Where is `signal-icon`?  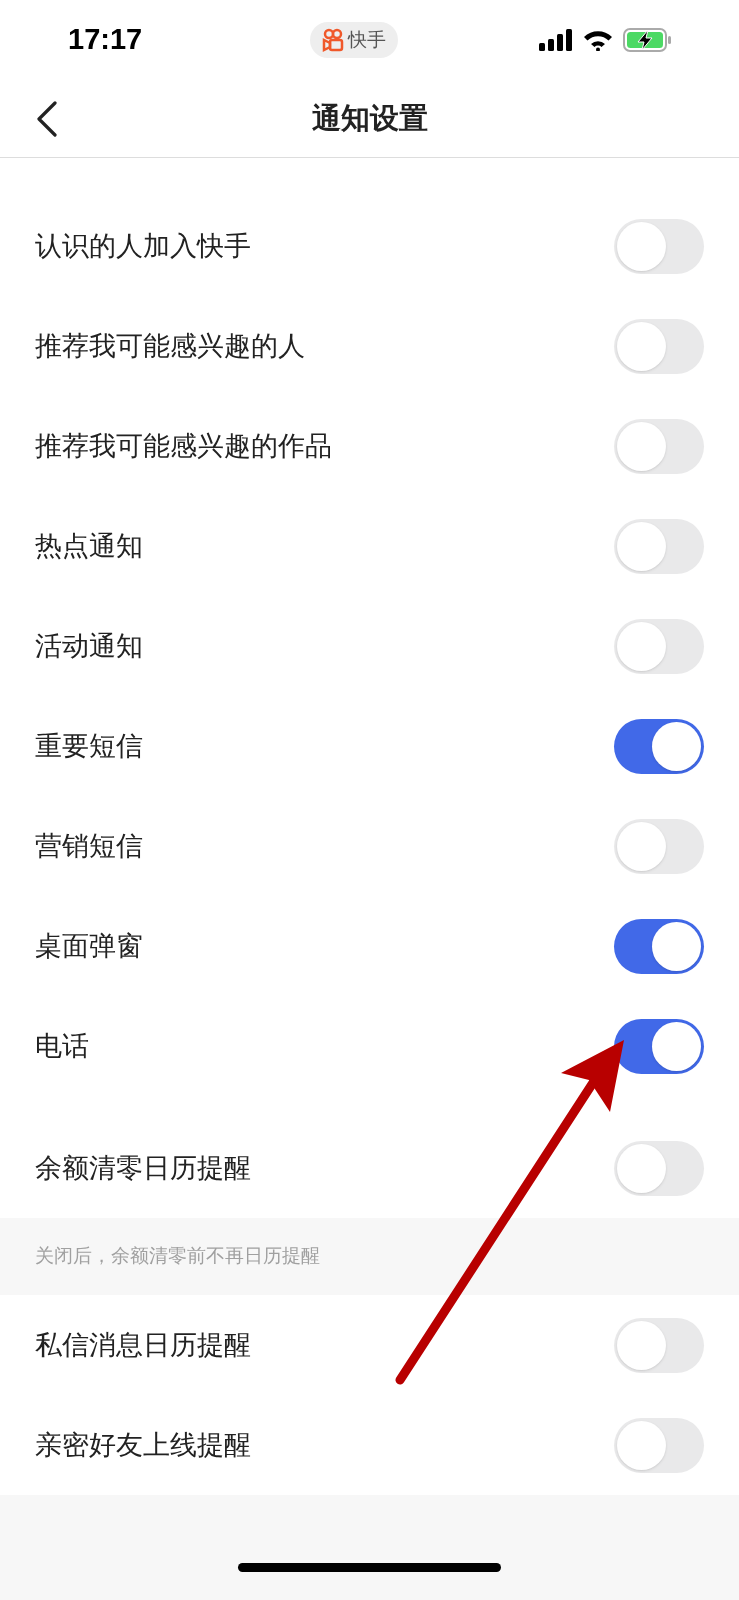
signal-icon is located at coordinates (556, 40).